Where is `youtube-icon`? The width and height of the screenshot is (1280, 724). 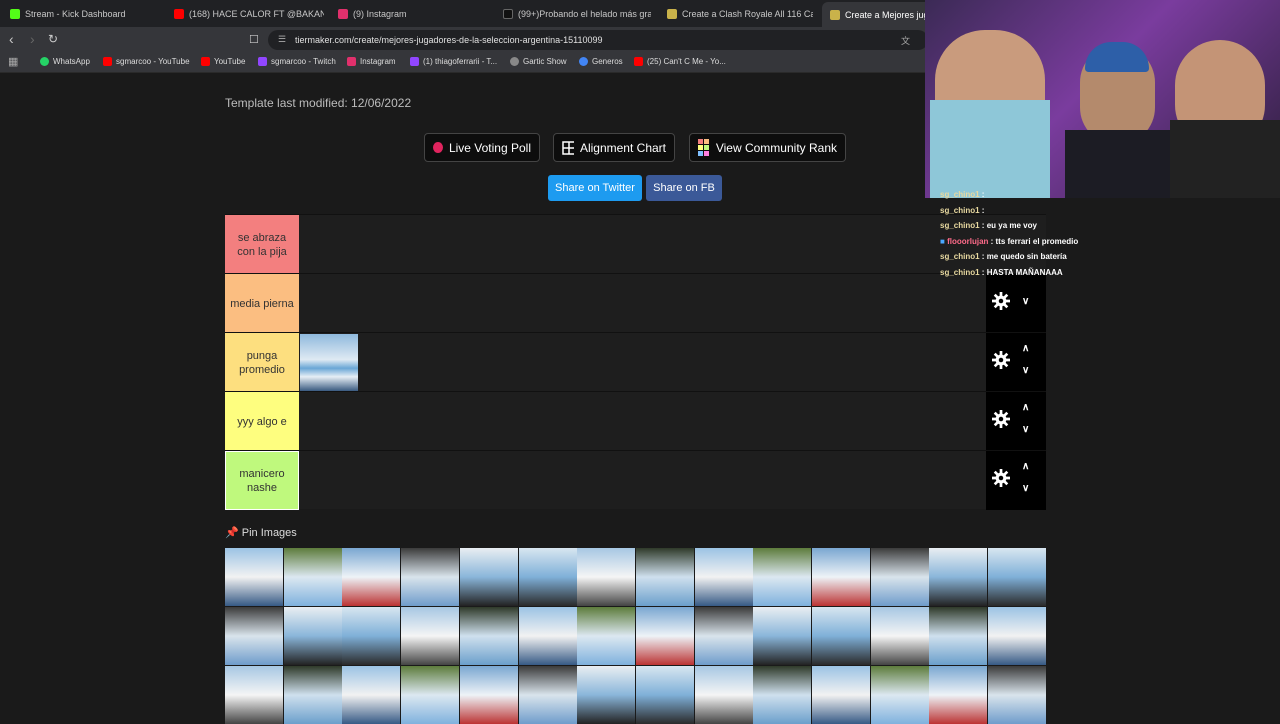 youtube-icon is located at coordinates (179, 13).